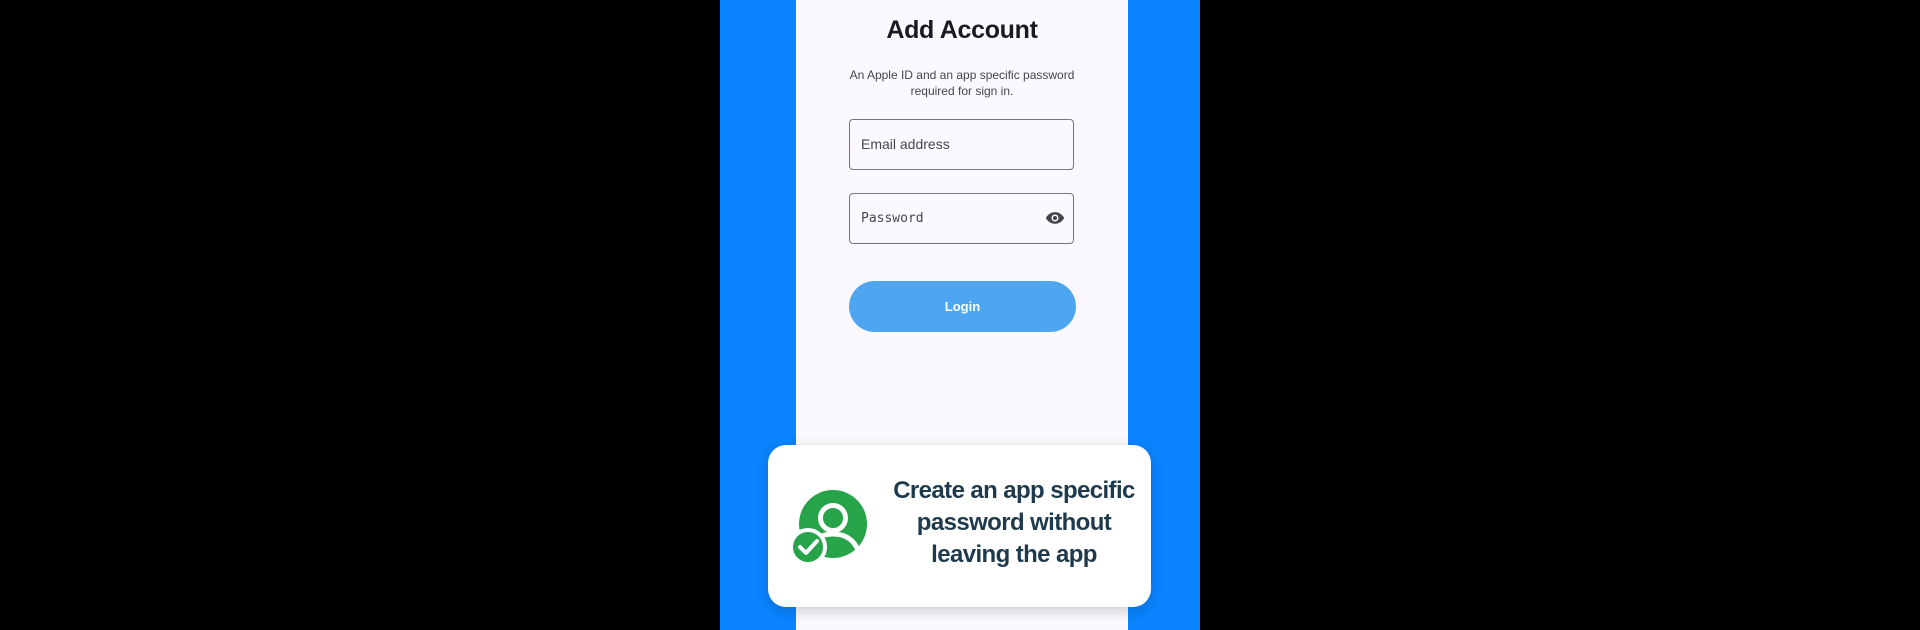 This screenshot has height=630, width=1920. What do you see at coordinates (1055, 218) in the screenshot?
I see `eye-icon` at bounding box center [1055, 218].